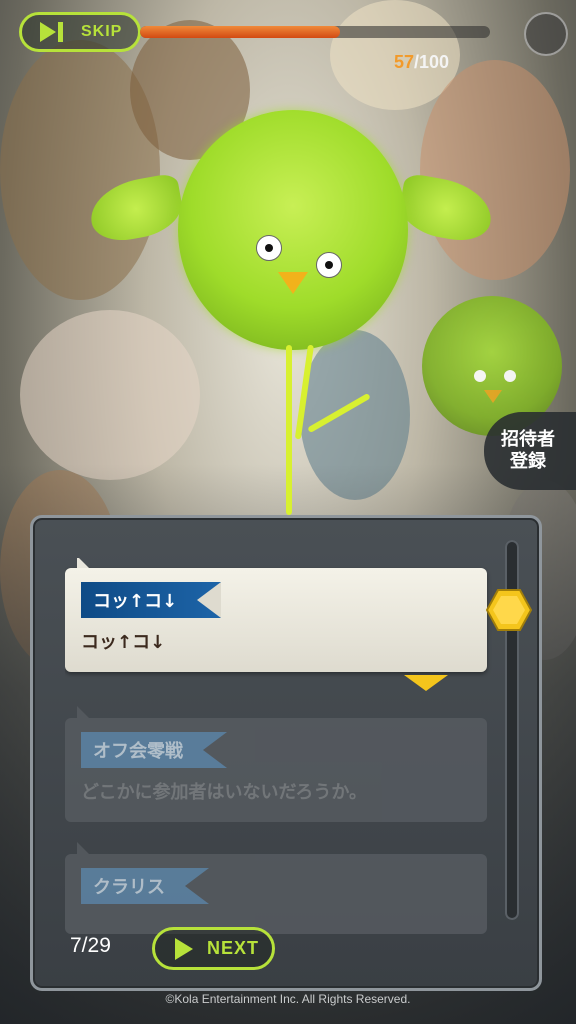  I want to click on invite-register-button: 招待者 登録, so click(530, 451).